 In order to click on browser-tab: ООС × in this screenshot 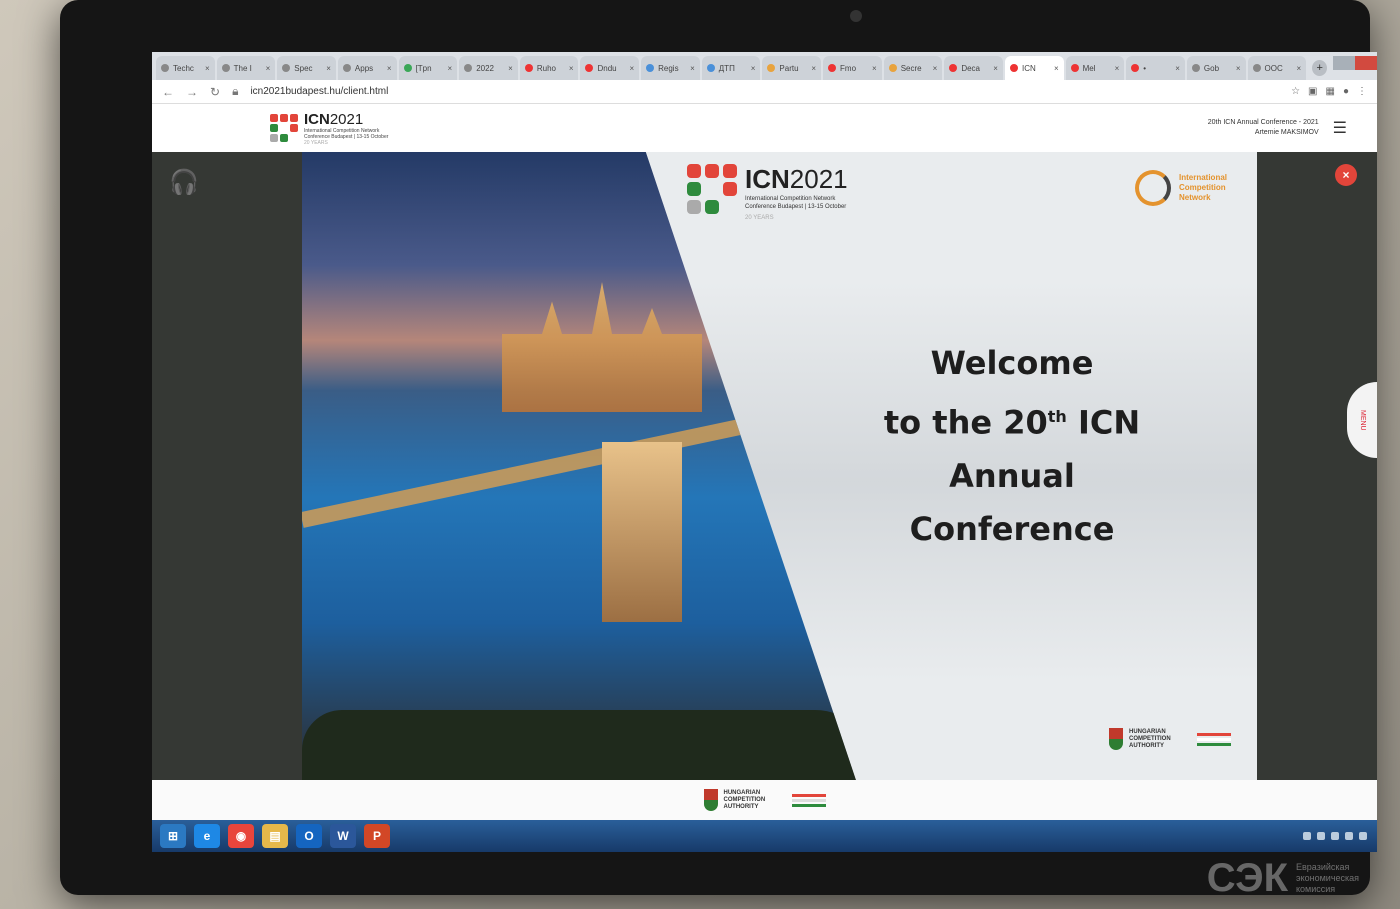, I will do `click(1277, 68)`.